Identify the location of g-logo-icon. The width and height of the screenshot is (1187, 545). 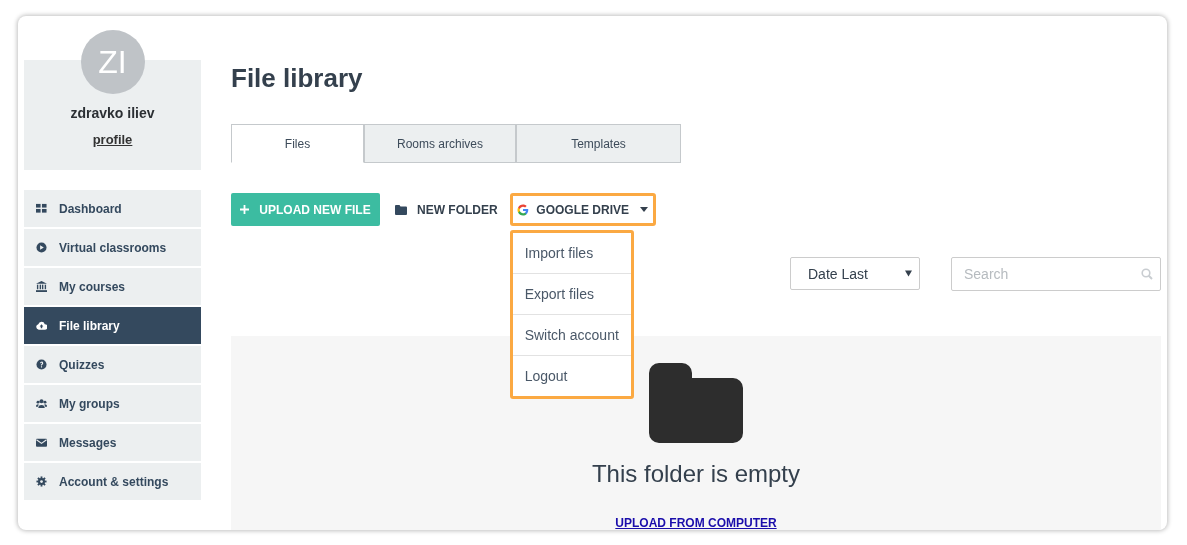
(523, 209).